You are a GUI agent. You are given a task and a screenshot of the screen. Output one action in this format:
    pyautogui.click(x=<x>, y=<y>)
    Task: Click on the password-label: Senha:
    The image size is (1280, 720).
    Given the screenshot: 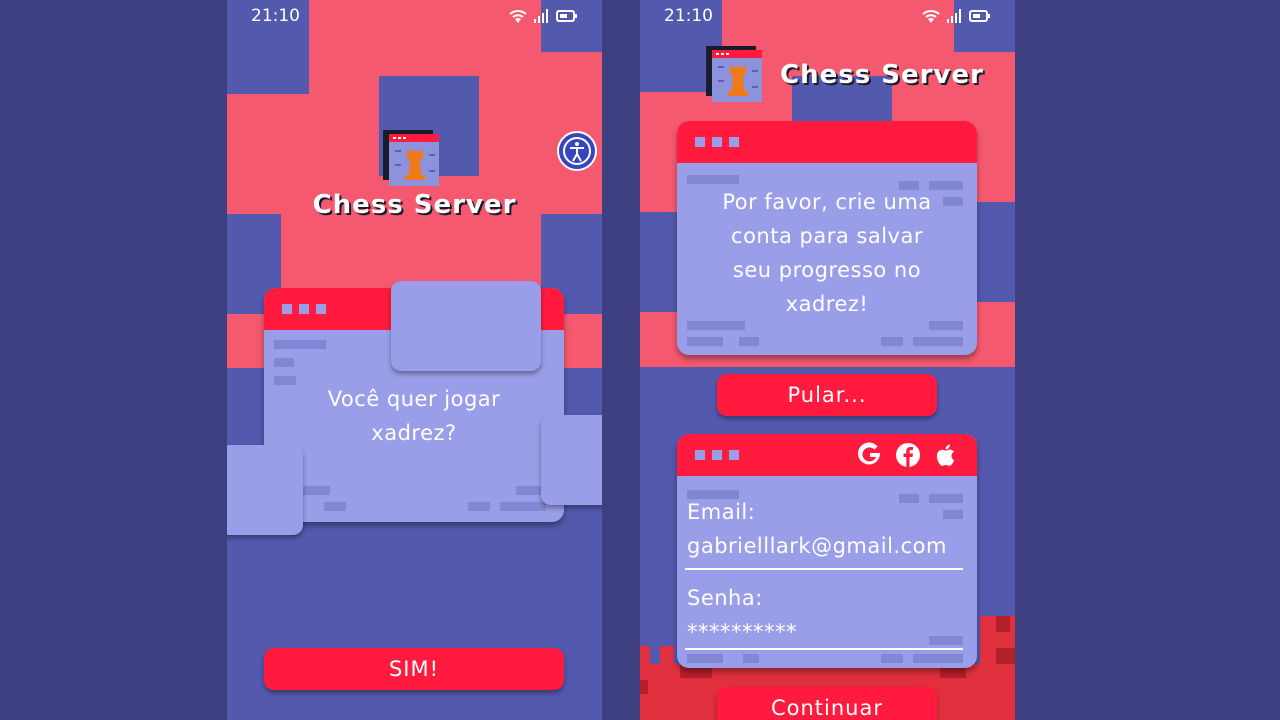 What is the action you would take?
    pyautogui.click(x=725, y=598)
    